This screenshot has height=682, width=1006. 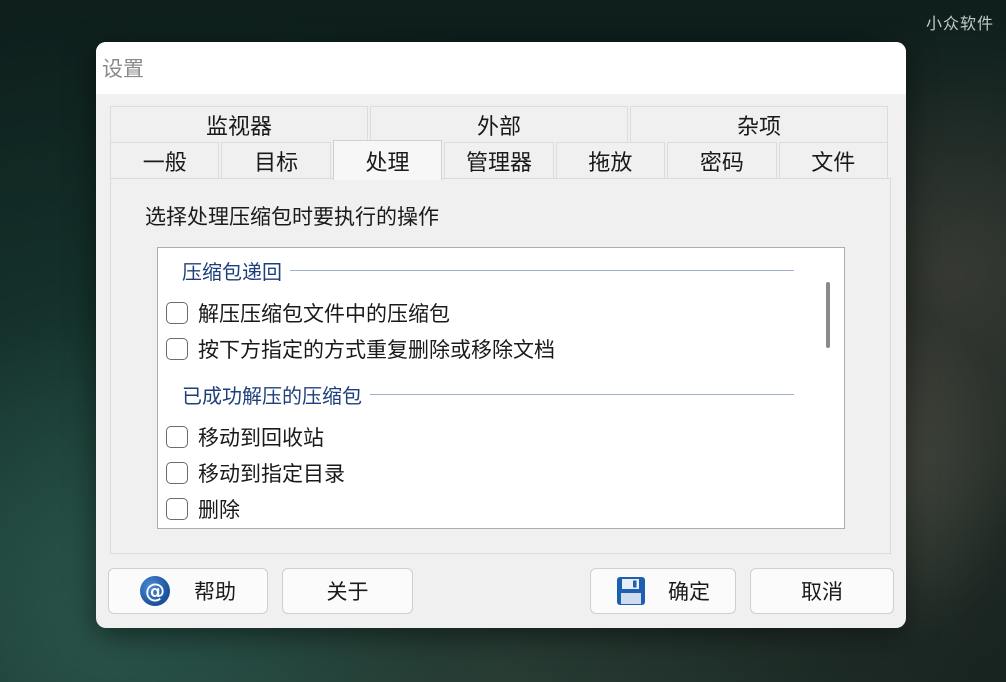 What do you see at coordinates (123, 69) in the screenshot?
I see `window-title: 设置` at bounding box center [123, 69].